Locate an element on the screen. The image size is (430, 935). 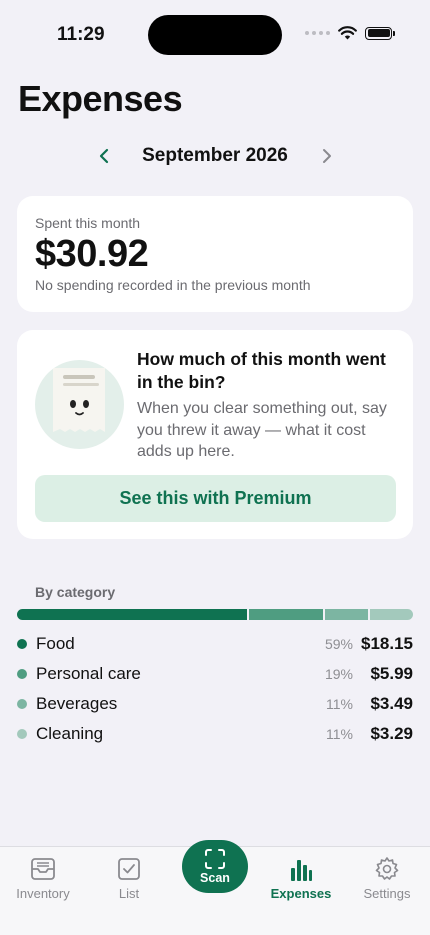
checkbox-list-icon is located at coordinates (129, 869).